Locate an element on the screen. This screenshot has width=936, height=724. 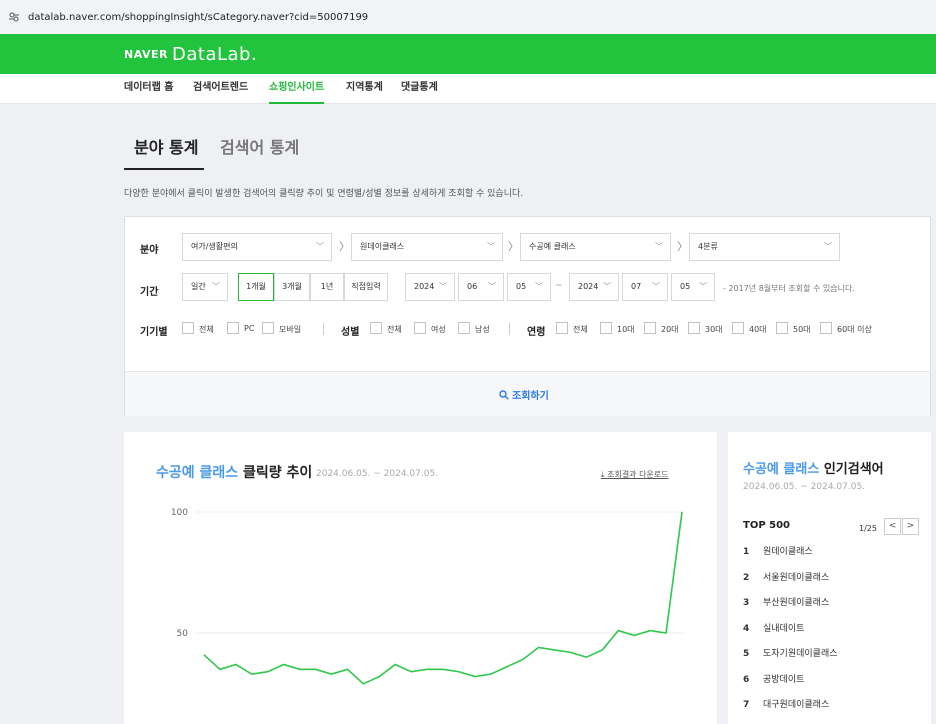
gender-male-checkbox is located at coordinates (464, 328).